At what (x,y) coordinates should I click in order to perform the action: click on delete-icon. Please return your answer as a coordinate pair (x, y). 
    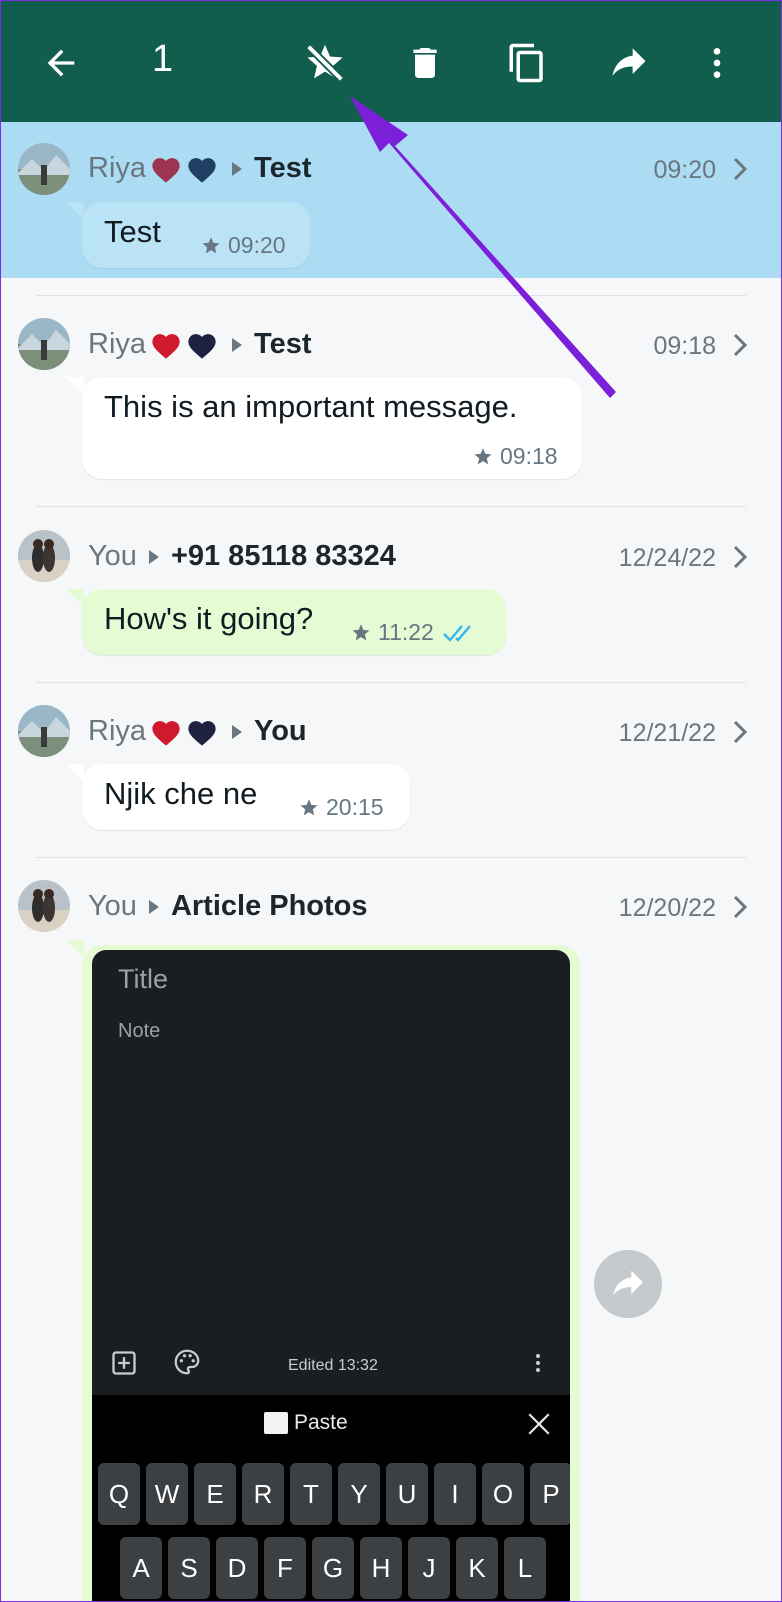
    Looking at the image, I should click on (425, 63).